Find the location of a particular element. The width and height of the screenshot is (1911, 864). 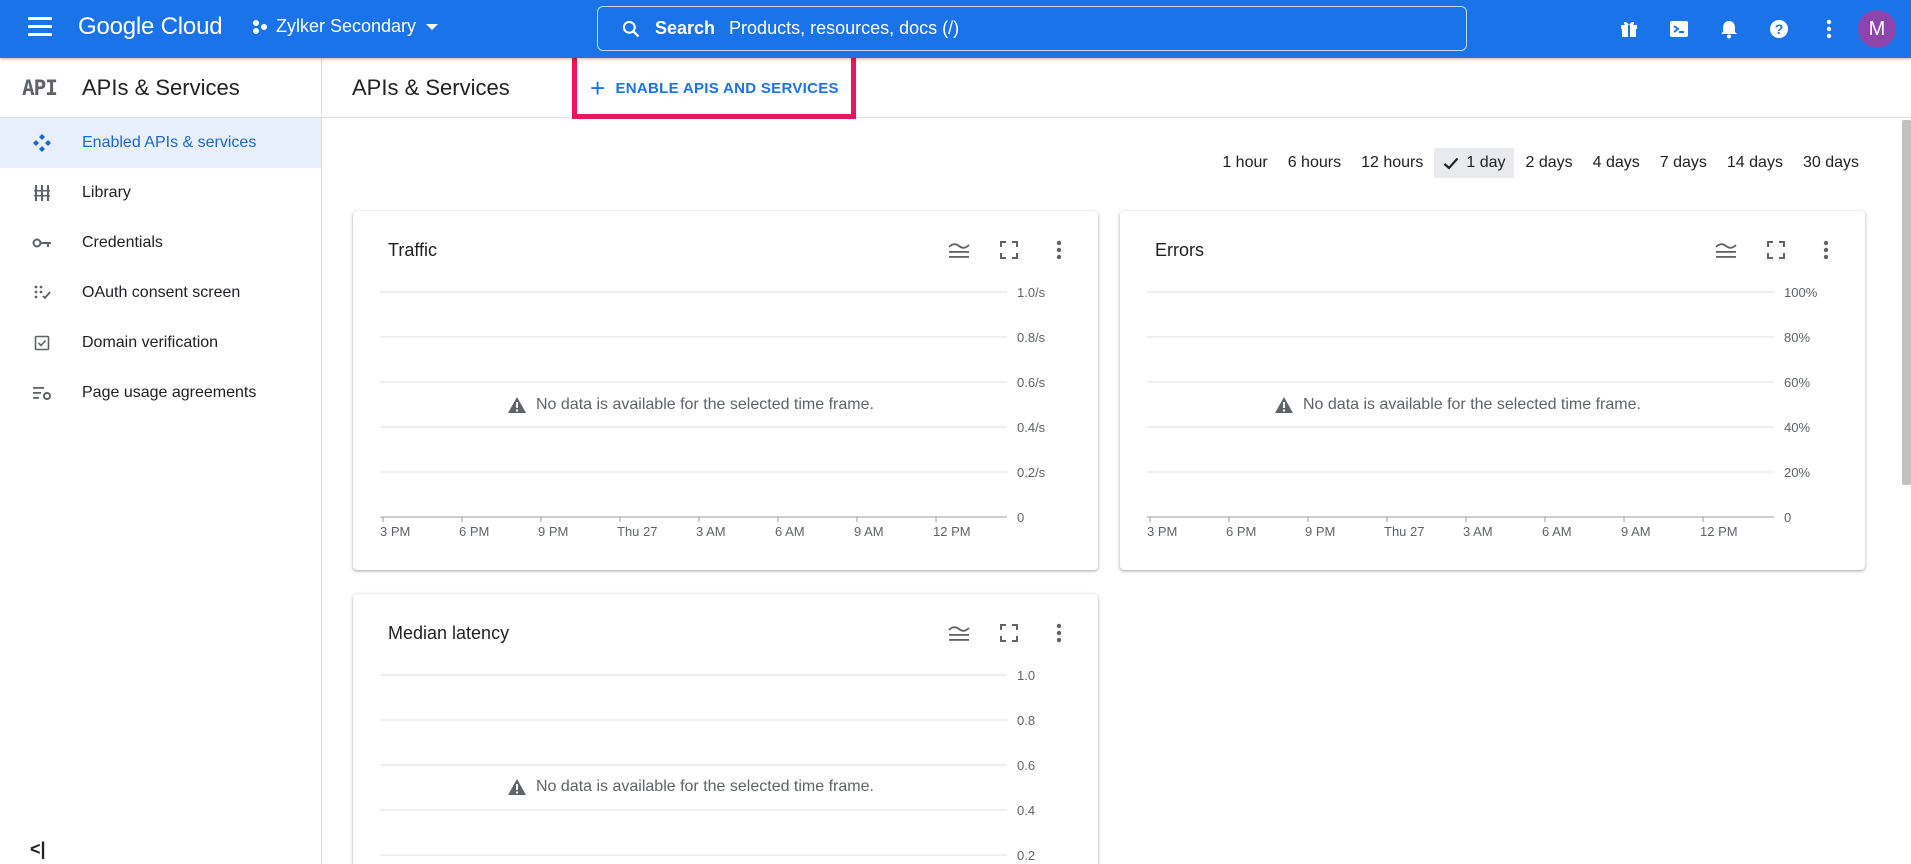

x-tick-label: 9 PM is located at coordinates (1320, 531).